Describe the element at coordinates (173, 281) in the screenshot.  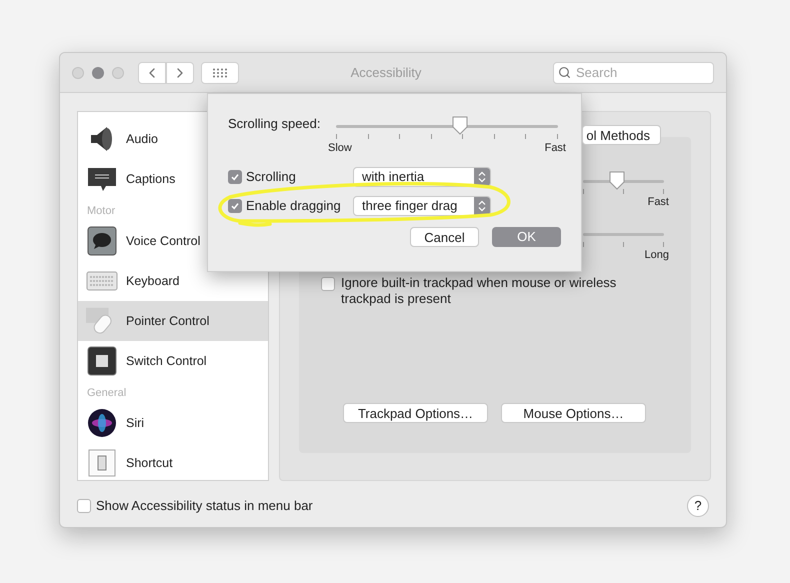
I see `sidebar-item: Keyboard` at that location.